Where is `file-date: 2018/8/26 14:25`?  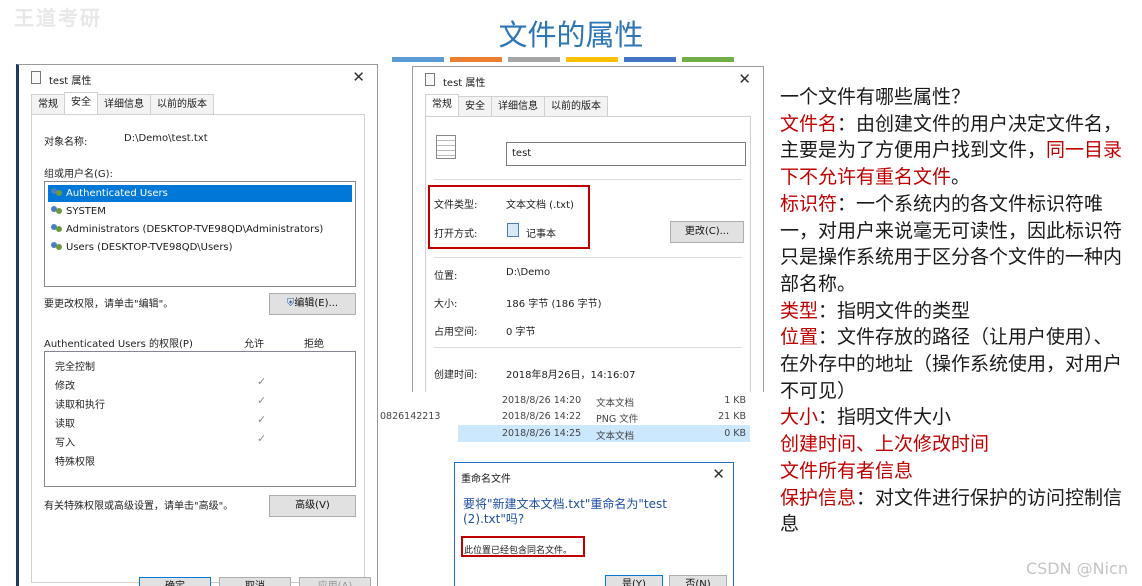 file-date: 2018/8/26 14:25 is located at coordinates (542, 433).